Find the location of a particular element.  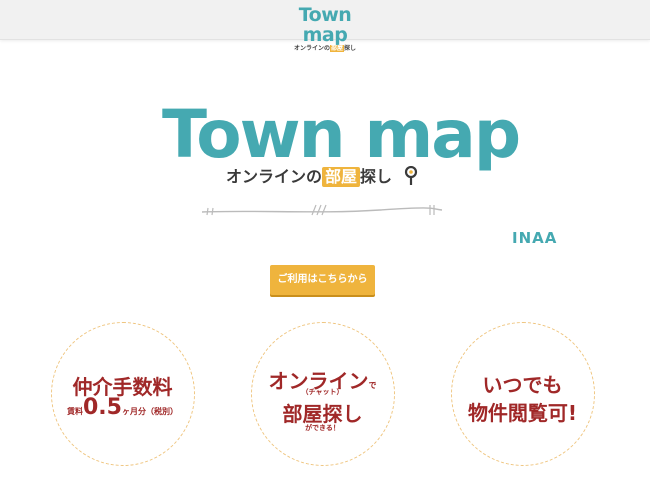

cta-button: ご利用はこちらから is located at coordinates (322, 280).